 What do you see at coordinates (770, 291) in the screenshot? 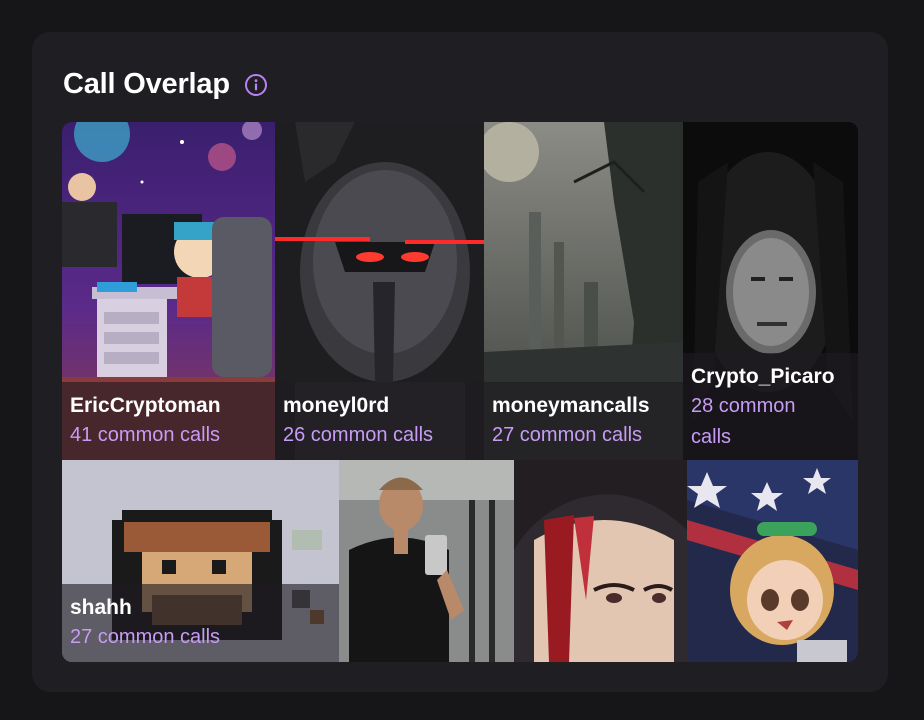
I see `caller-tile-crypto-picaro: Crypto_Picaro 28 common calls` at bounding box center [770, 291].